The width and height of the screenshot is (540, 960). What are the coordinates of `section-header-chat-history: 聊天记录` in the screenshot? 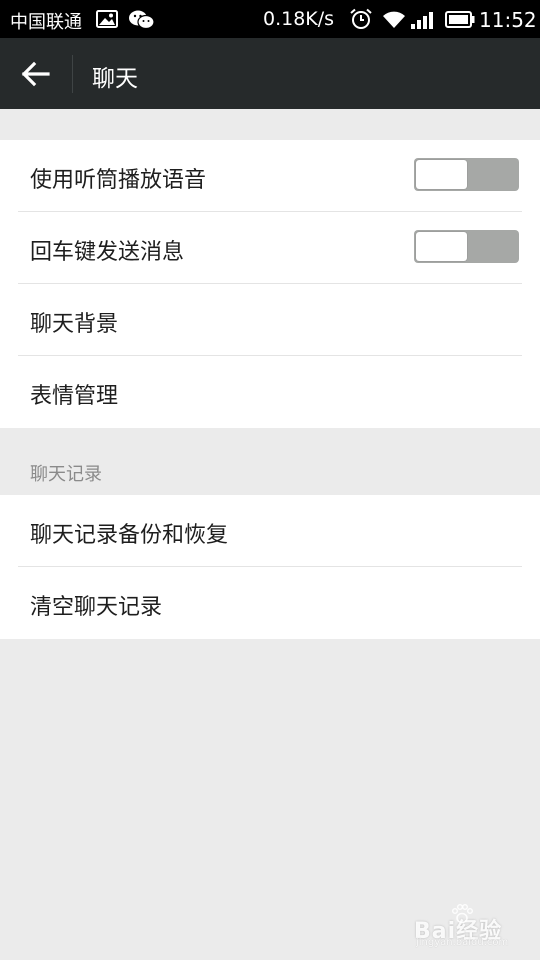 It's located at (66, 474).